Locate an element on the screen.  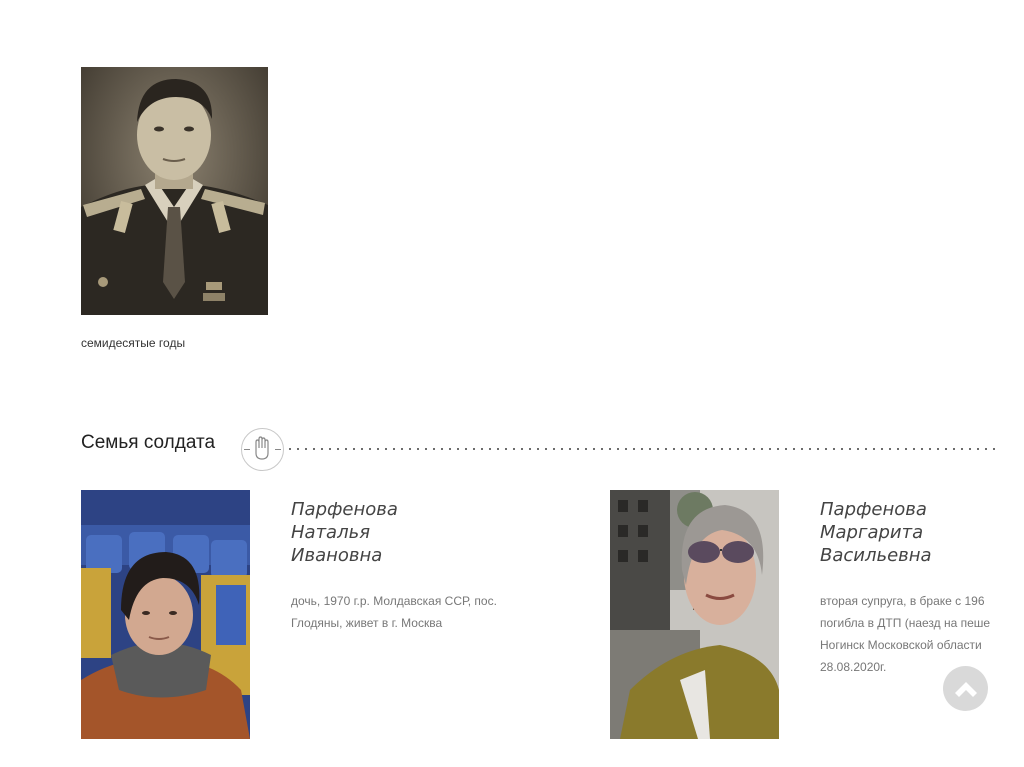
member-desc-line: вторая супруга, в браке с 196 is located at coordinates (902, 601).